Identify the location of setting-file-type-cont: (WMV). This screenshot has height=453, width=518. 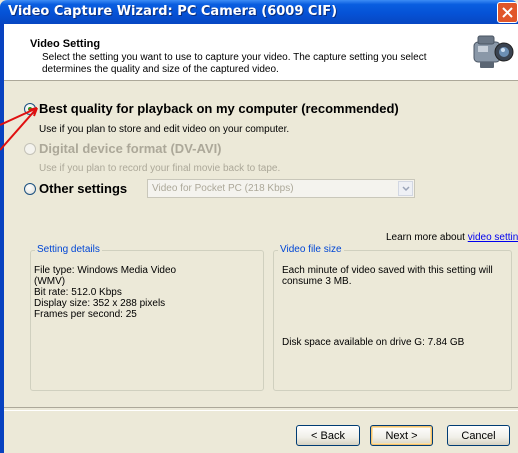
(50, 281).